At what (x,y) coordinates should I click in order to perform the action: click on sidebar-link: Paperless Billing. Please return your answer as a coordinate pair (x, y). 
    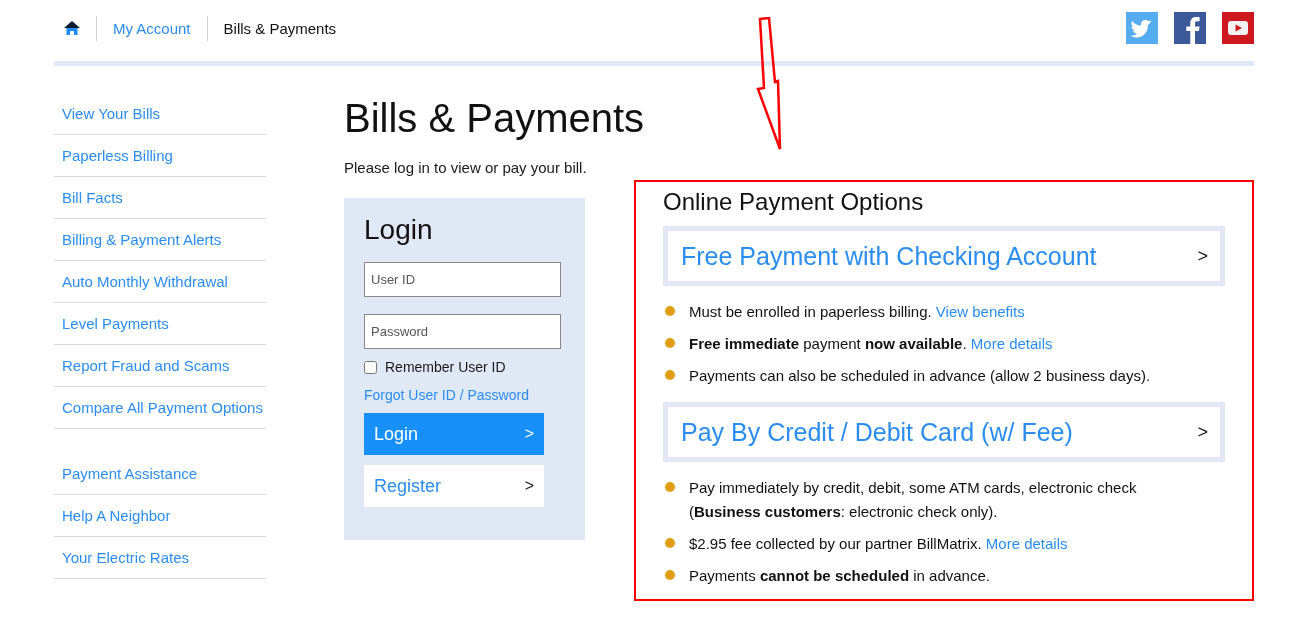
    Looking at the image, I should click on (160, 156).